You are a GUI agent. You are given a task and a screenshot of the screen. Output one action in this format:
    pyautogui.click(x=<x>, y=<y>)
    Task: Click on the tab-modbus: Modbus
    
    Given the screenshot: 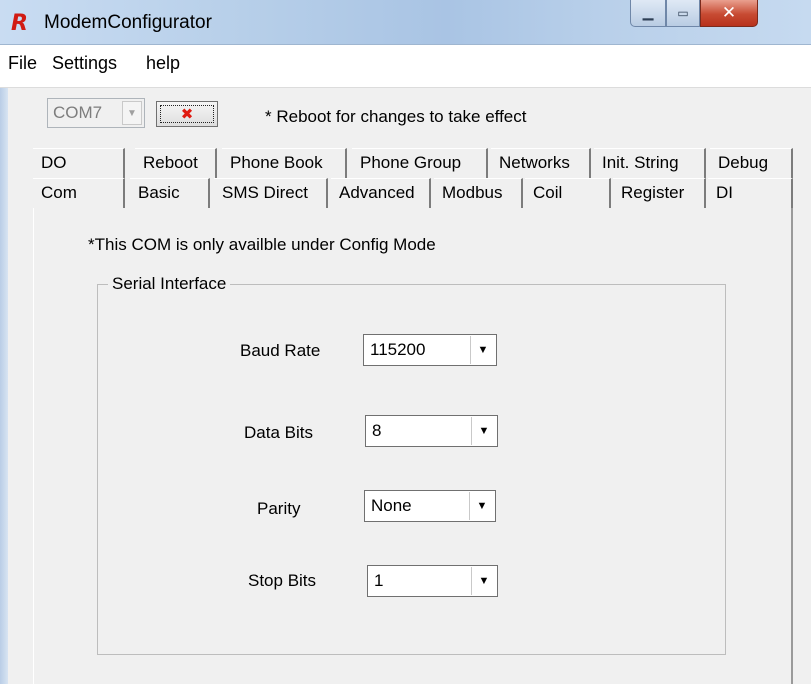 What is the action you would take?
    pyautogui.click(x=478, y=193)
    